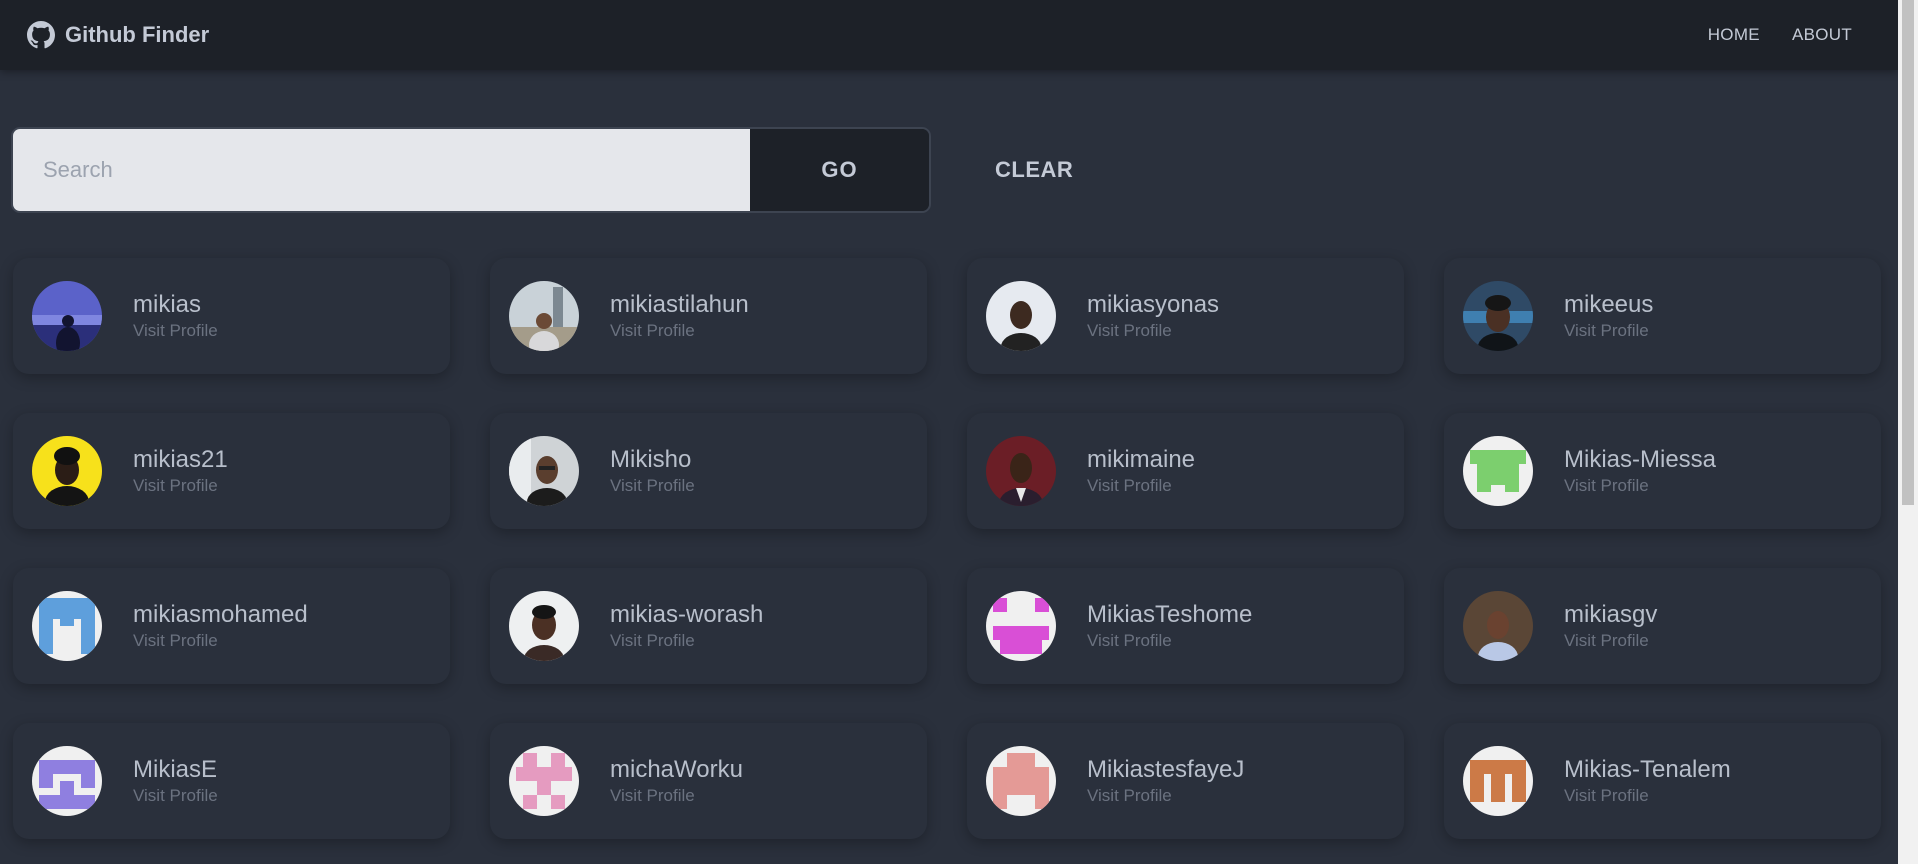 The image size is (1918, 864). What do you see at coordinates (41, 35) in the screenshot?
I see `github-icon` at bounding box center [41, 35].